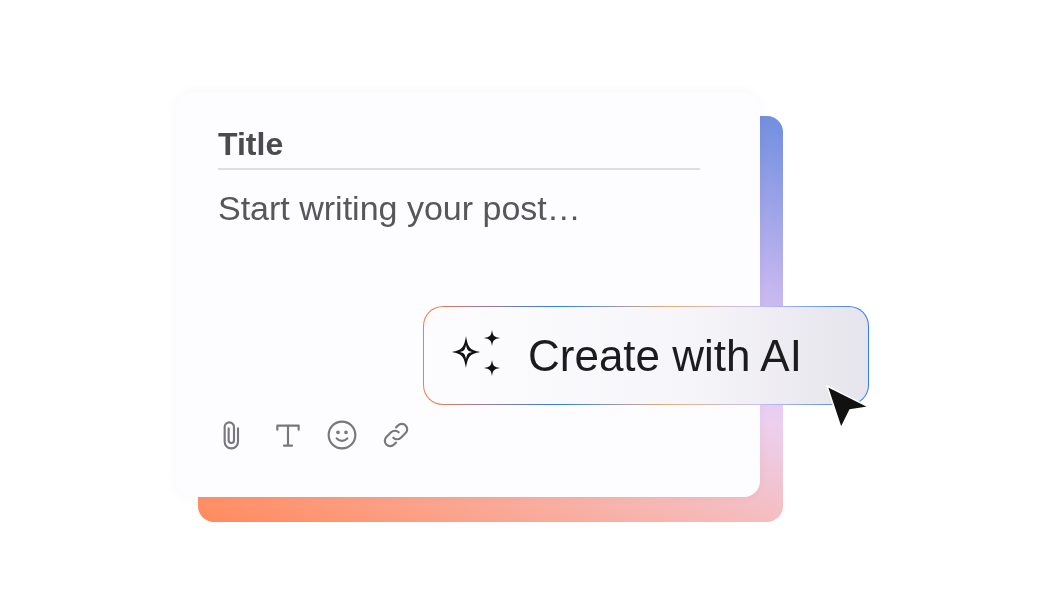  Describe the element at coordinates (459, 148) in the screenshot. I see `title-field: Title` at that location.